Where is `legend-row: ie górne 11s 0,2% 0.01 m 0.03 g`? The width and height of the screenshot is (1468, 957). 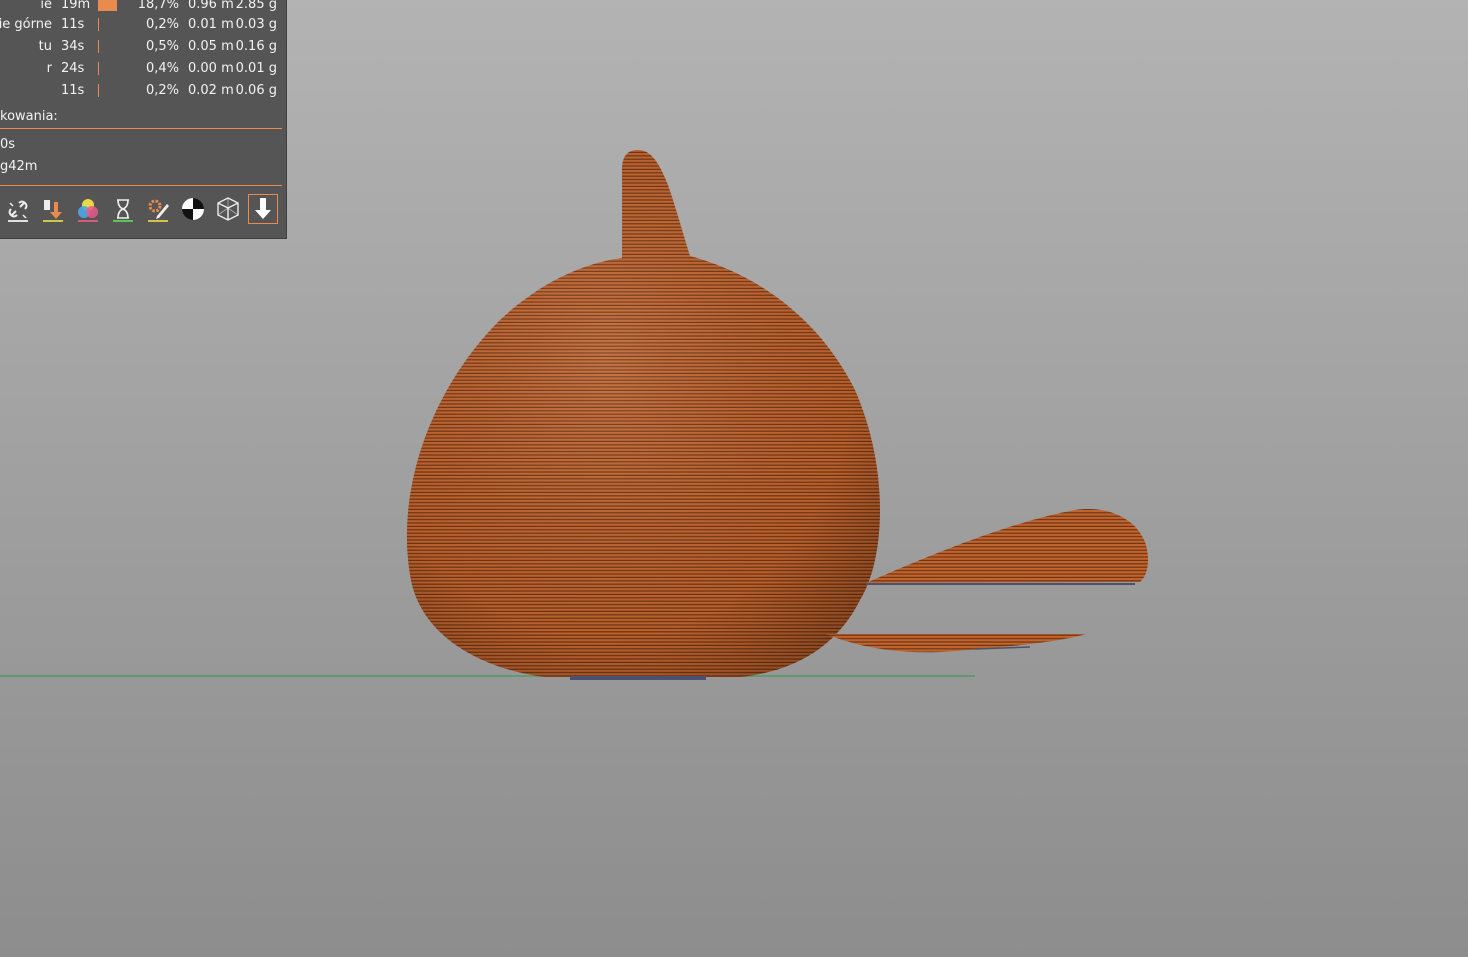 legend-row: ie górne 11s 0,2% 0.01 m 0.03 g is located at coordinates (143, 25).